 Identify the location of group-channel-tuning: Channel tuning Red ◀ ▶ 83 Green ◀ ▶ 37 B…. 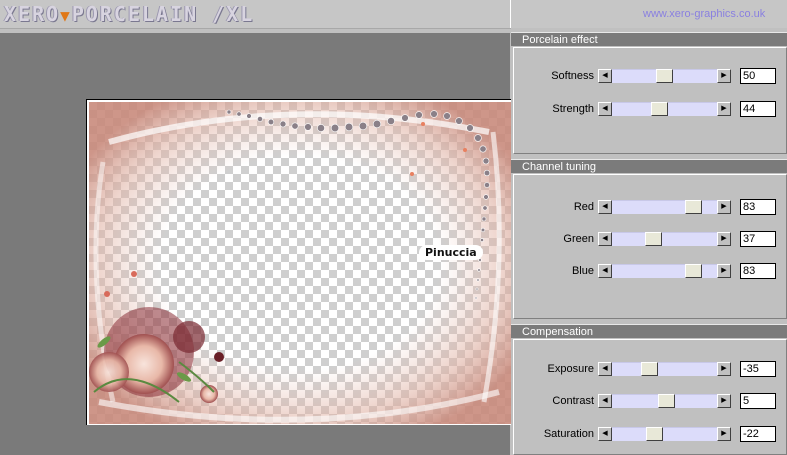
(649, 239).